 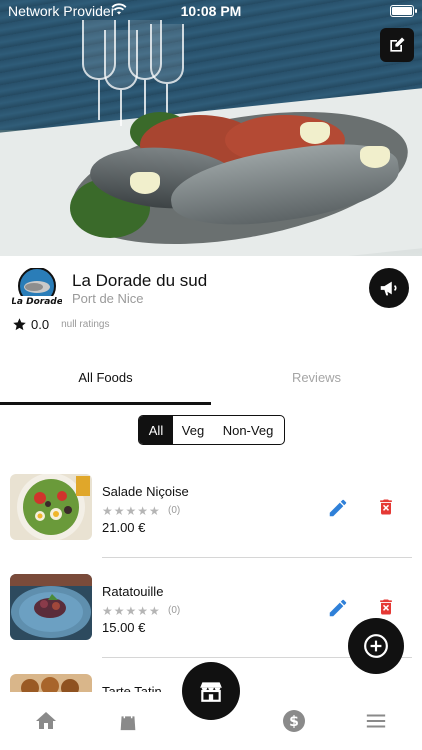 I want to click on food-price: 15.00 €, so click(x=124, y=627).